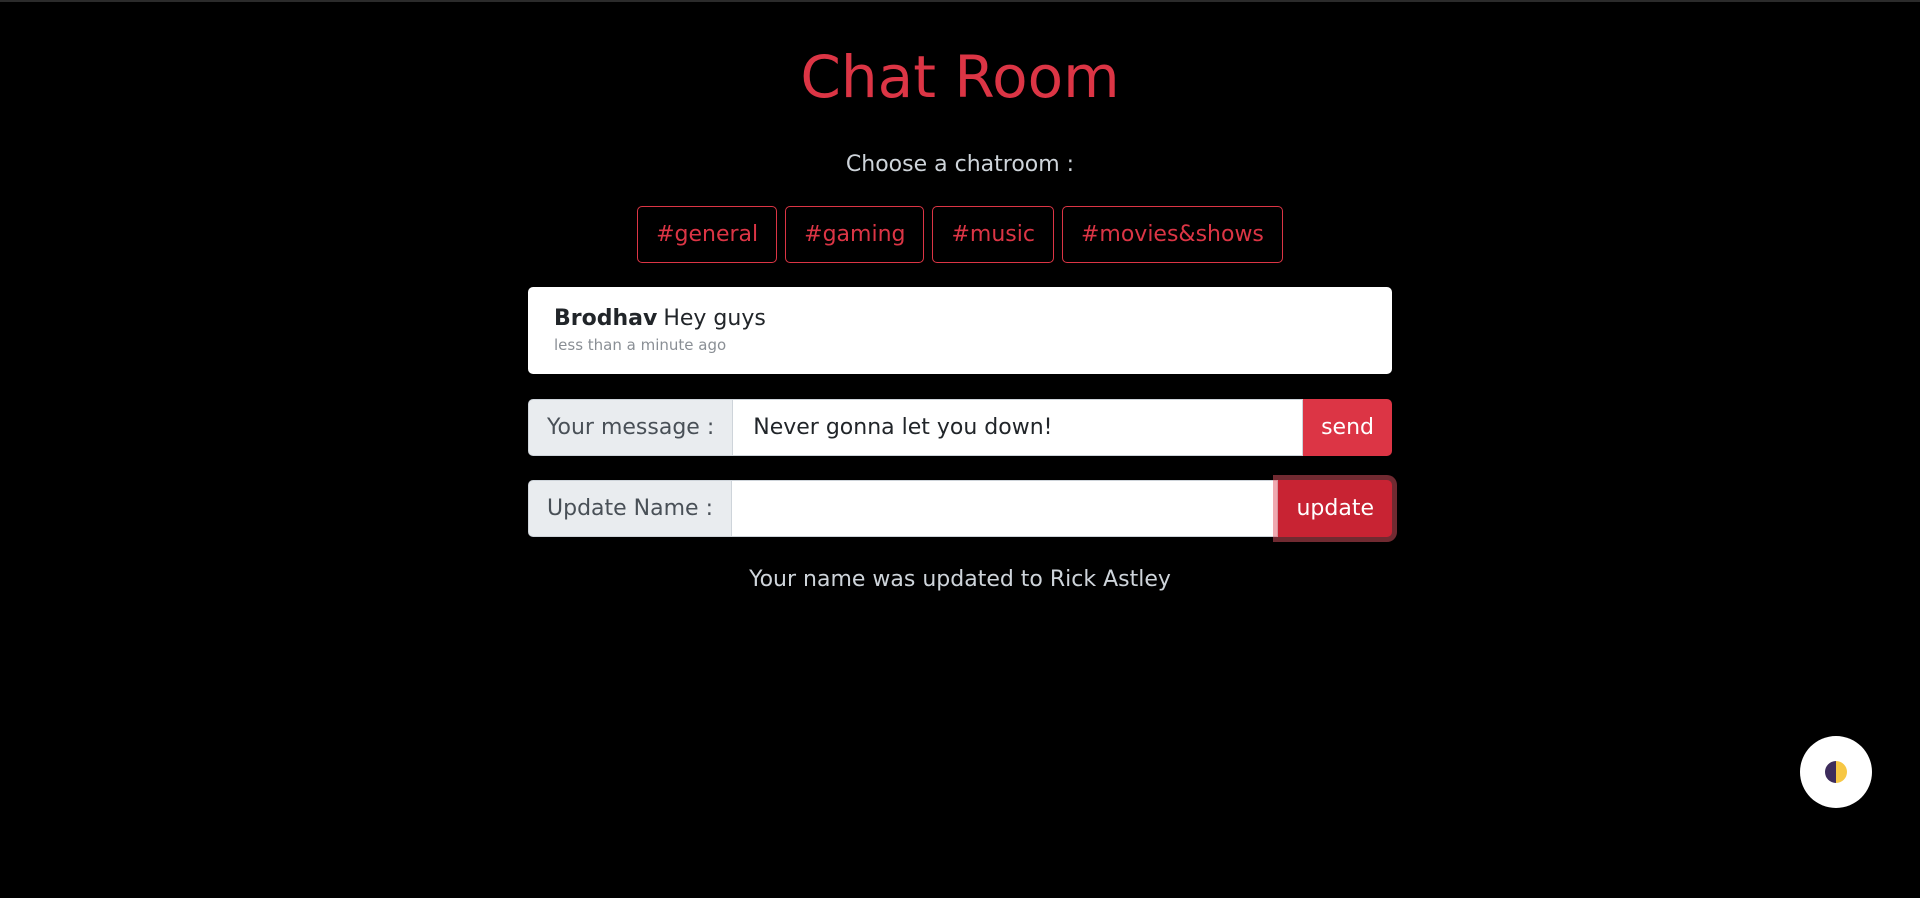 Image resolution: width=1920 pixels, height=898 pixels. What do you see at coordinates (1335, 508) in the screenshot?
I see `update-button: update` at bounding box center [1335, 508].